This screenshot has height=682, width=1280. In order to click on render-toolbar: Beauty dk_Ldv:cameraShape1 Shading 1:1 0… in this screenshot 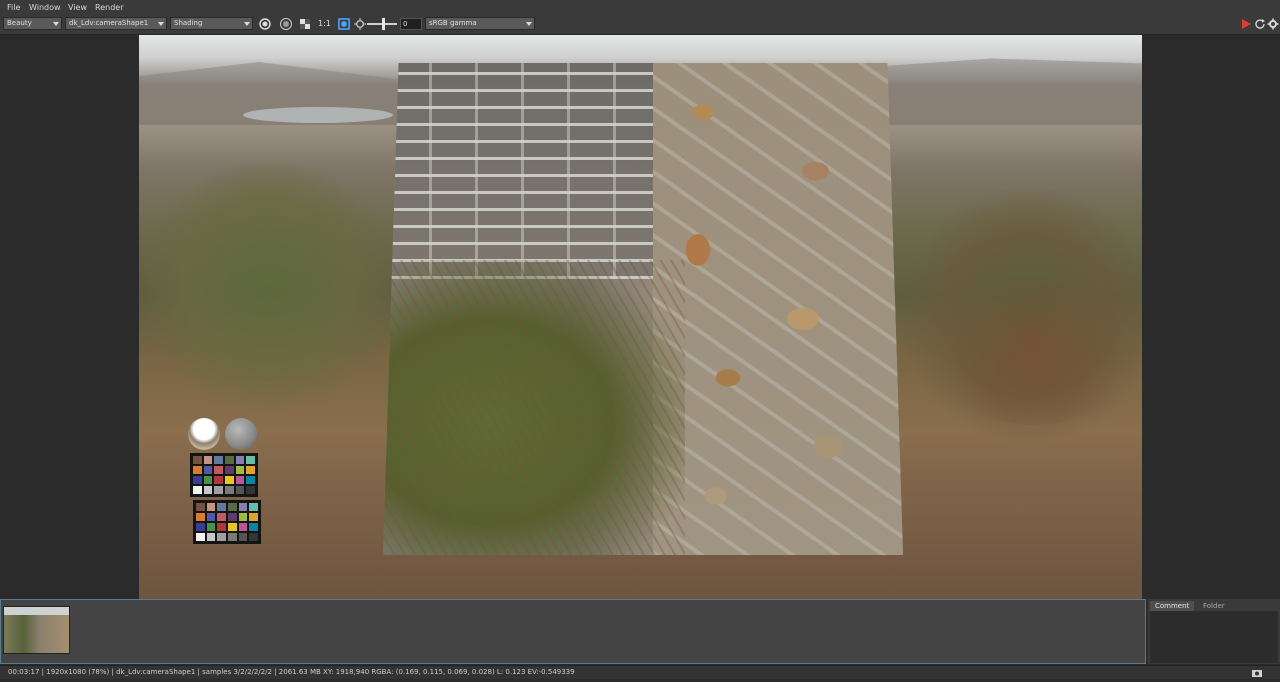, I will do `click(640, 25)`.